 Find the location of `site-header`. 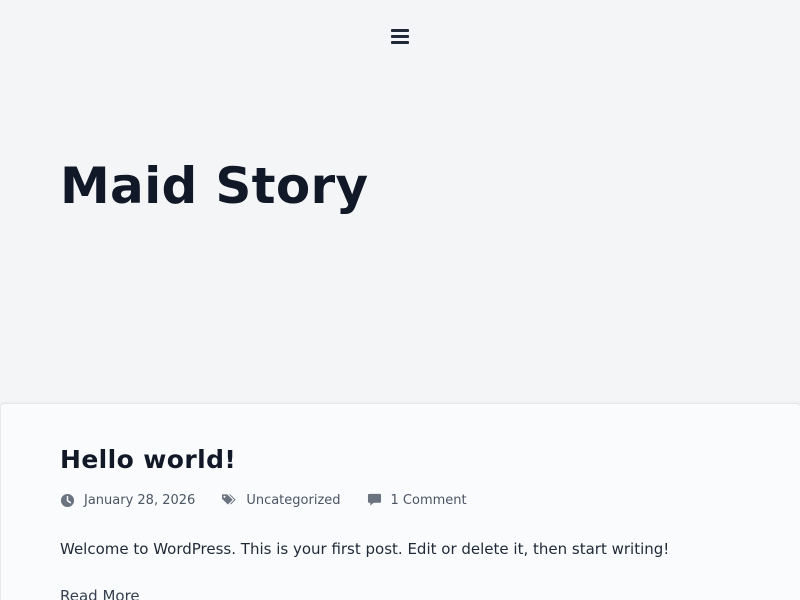

site-header is located at coordinates (400, 36).